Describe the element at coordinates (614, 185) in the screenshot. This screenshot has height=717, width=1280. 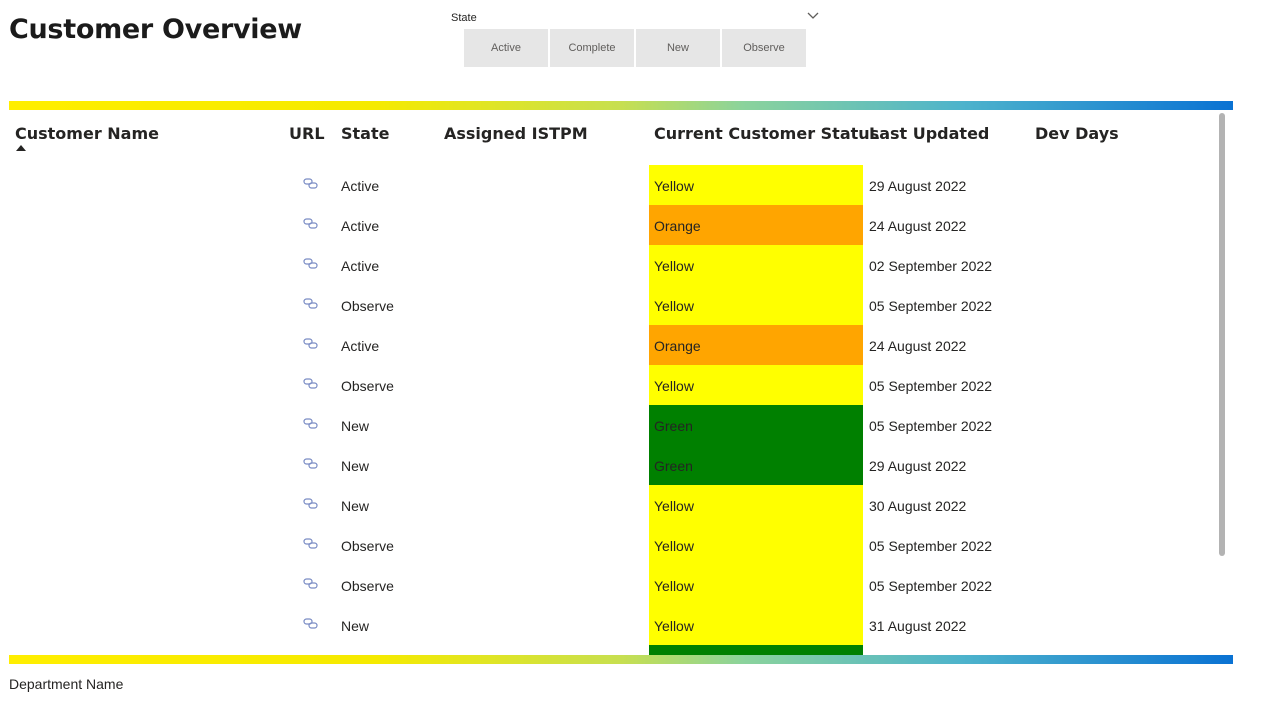
I see `table-row: Yellow Active 29 August 2022` at that location.